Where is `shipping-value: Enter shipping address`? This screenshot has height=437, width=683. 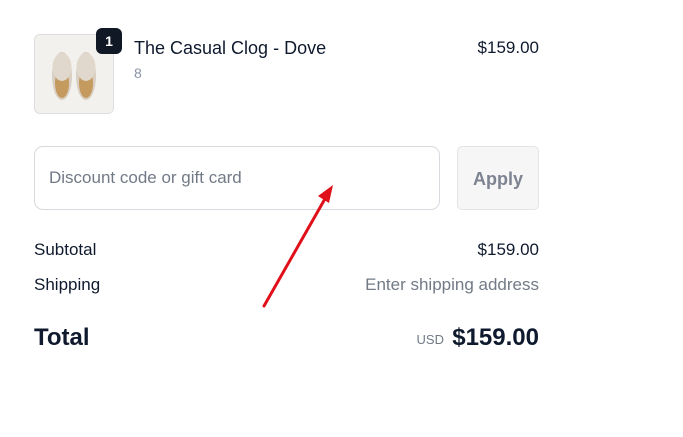
shipping-value: Enter shipping address is located at coordinates (452, 284).